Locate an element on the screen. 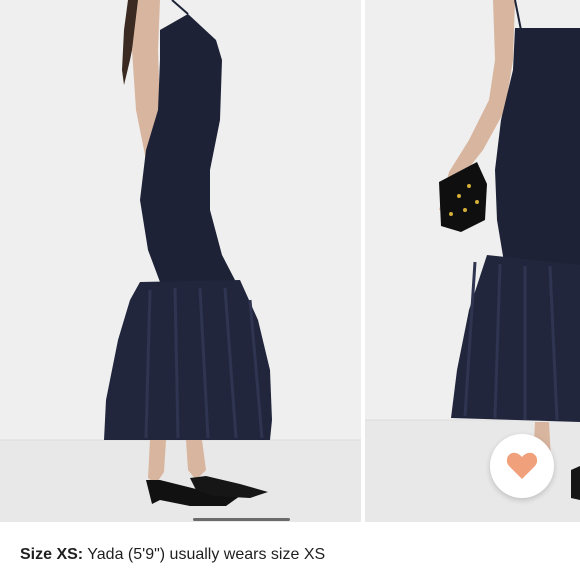  like-button is located at coordinates (522, 466).